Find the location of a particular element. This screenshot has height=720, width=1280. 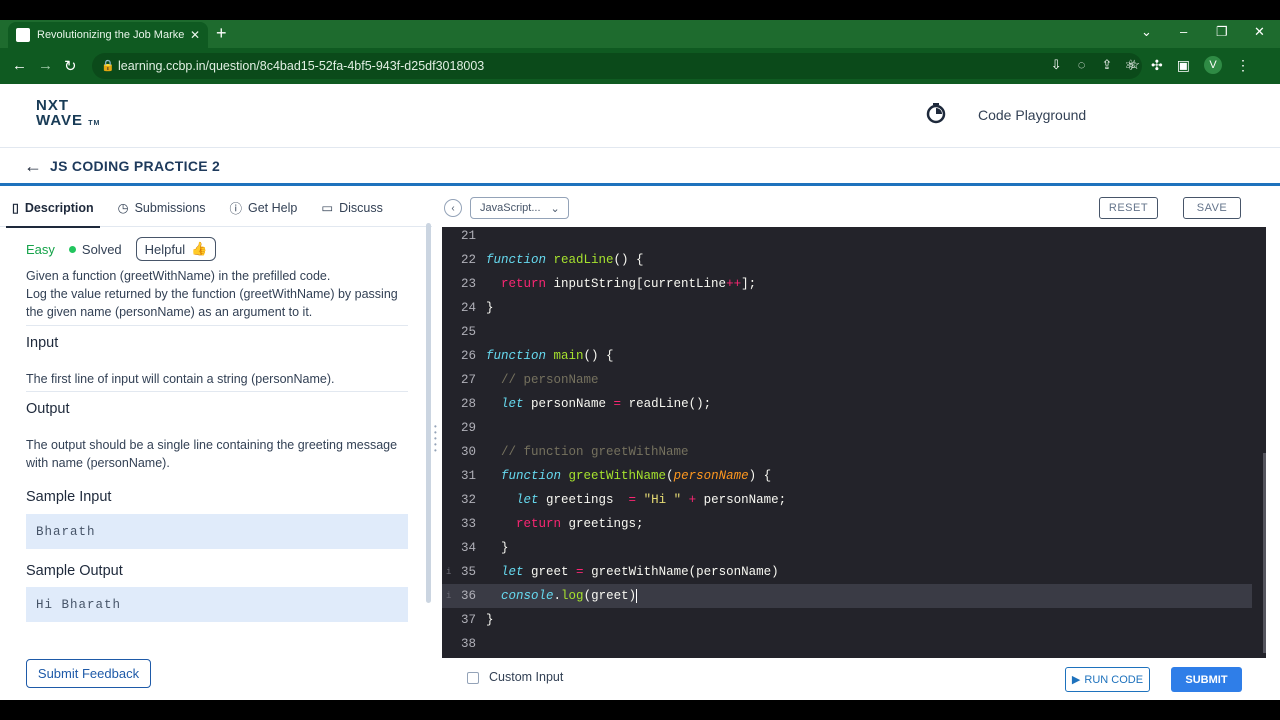

code-line: 28 let personName = readLine(); is located at coordinates (847, 404).